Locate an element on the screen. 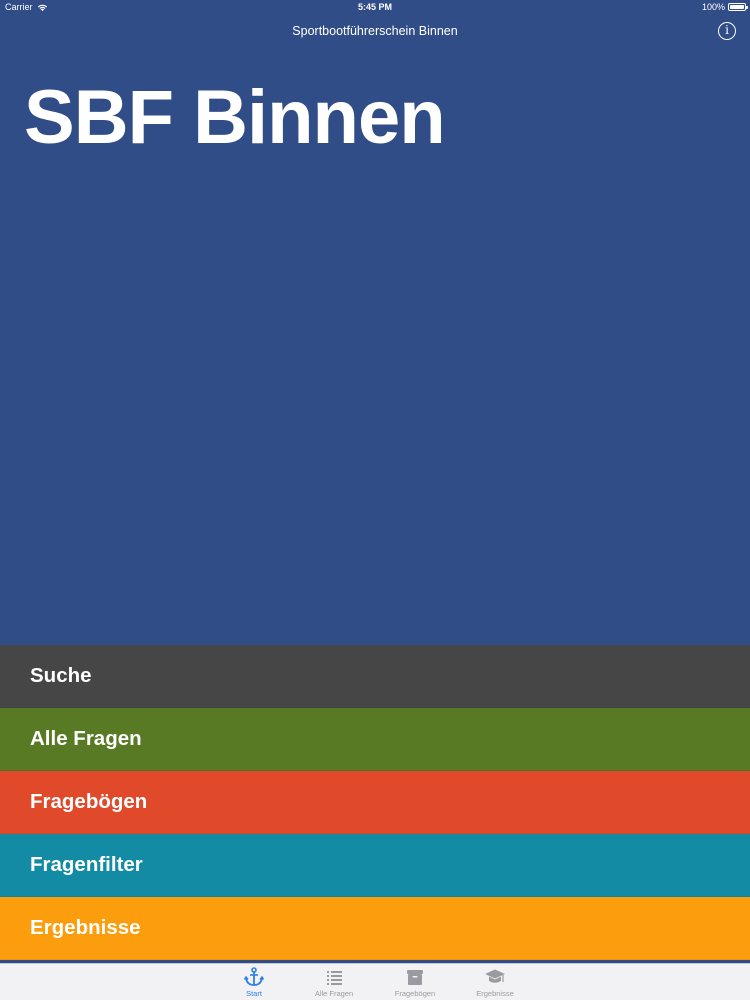 The width and height of the screenshot is (750, 1000). status-time: 5:45 PM is located at coordinates (374, 7).